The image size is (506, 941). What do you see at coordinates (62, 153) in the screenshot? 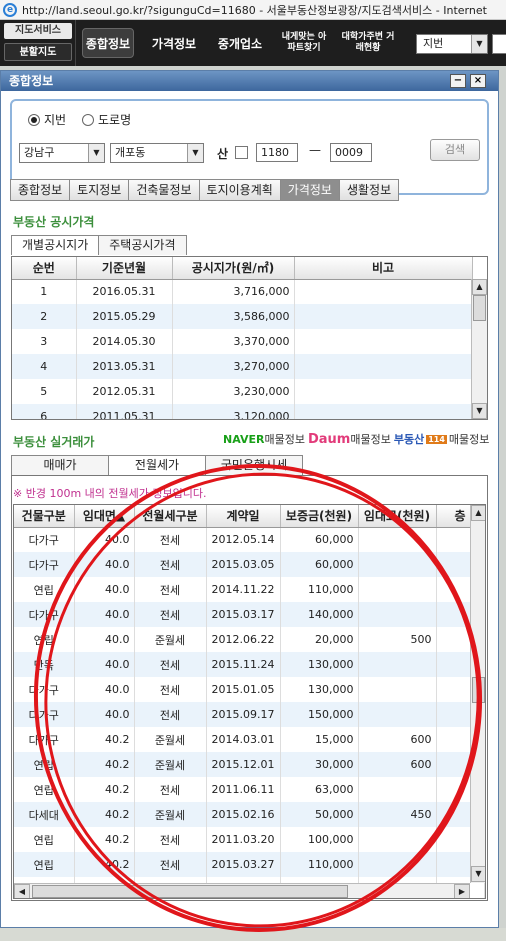
I see `district-select: 강남구 ▼` at bounding box center [62, 153].